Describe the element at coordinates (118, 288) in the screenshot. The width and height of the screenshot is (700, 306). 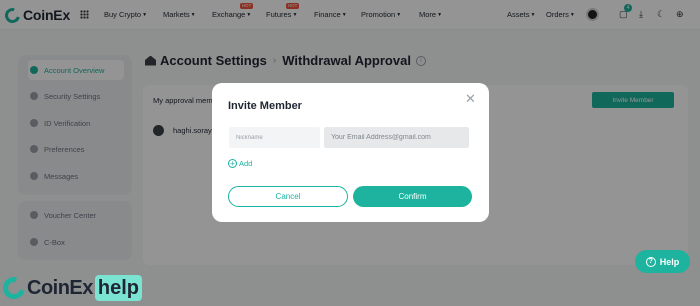
I see `watermark-help-tag: help` at that location.